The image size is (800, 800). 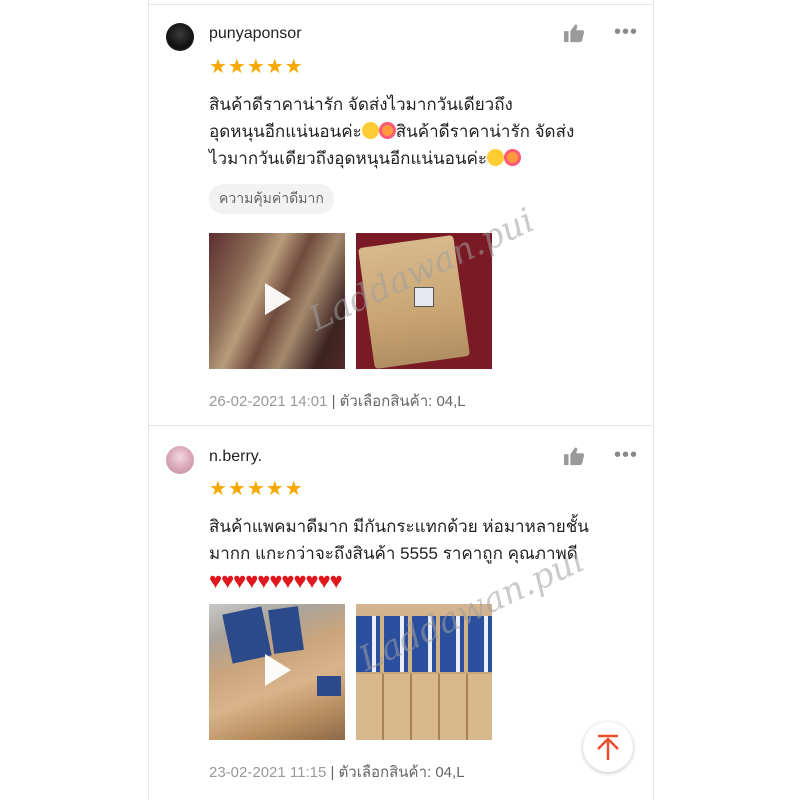 I want to click on package-bottom-image, so click(x=424, y=707).